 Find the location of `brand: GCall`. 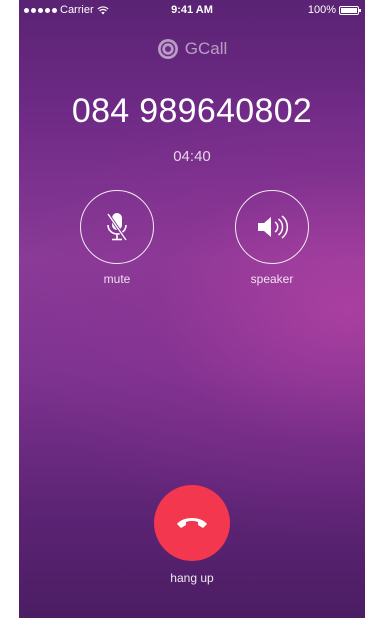

brand: GCall is located at coordinates (192, 49).